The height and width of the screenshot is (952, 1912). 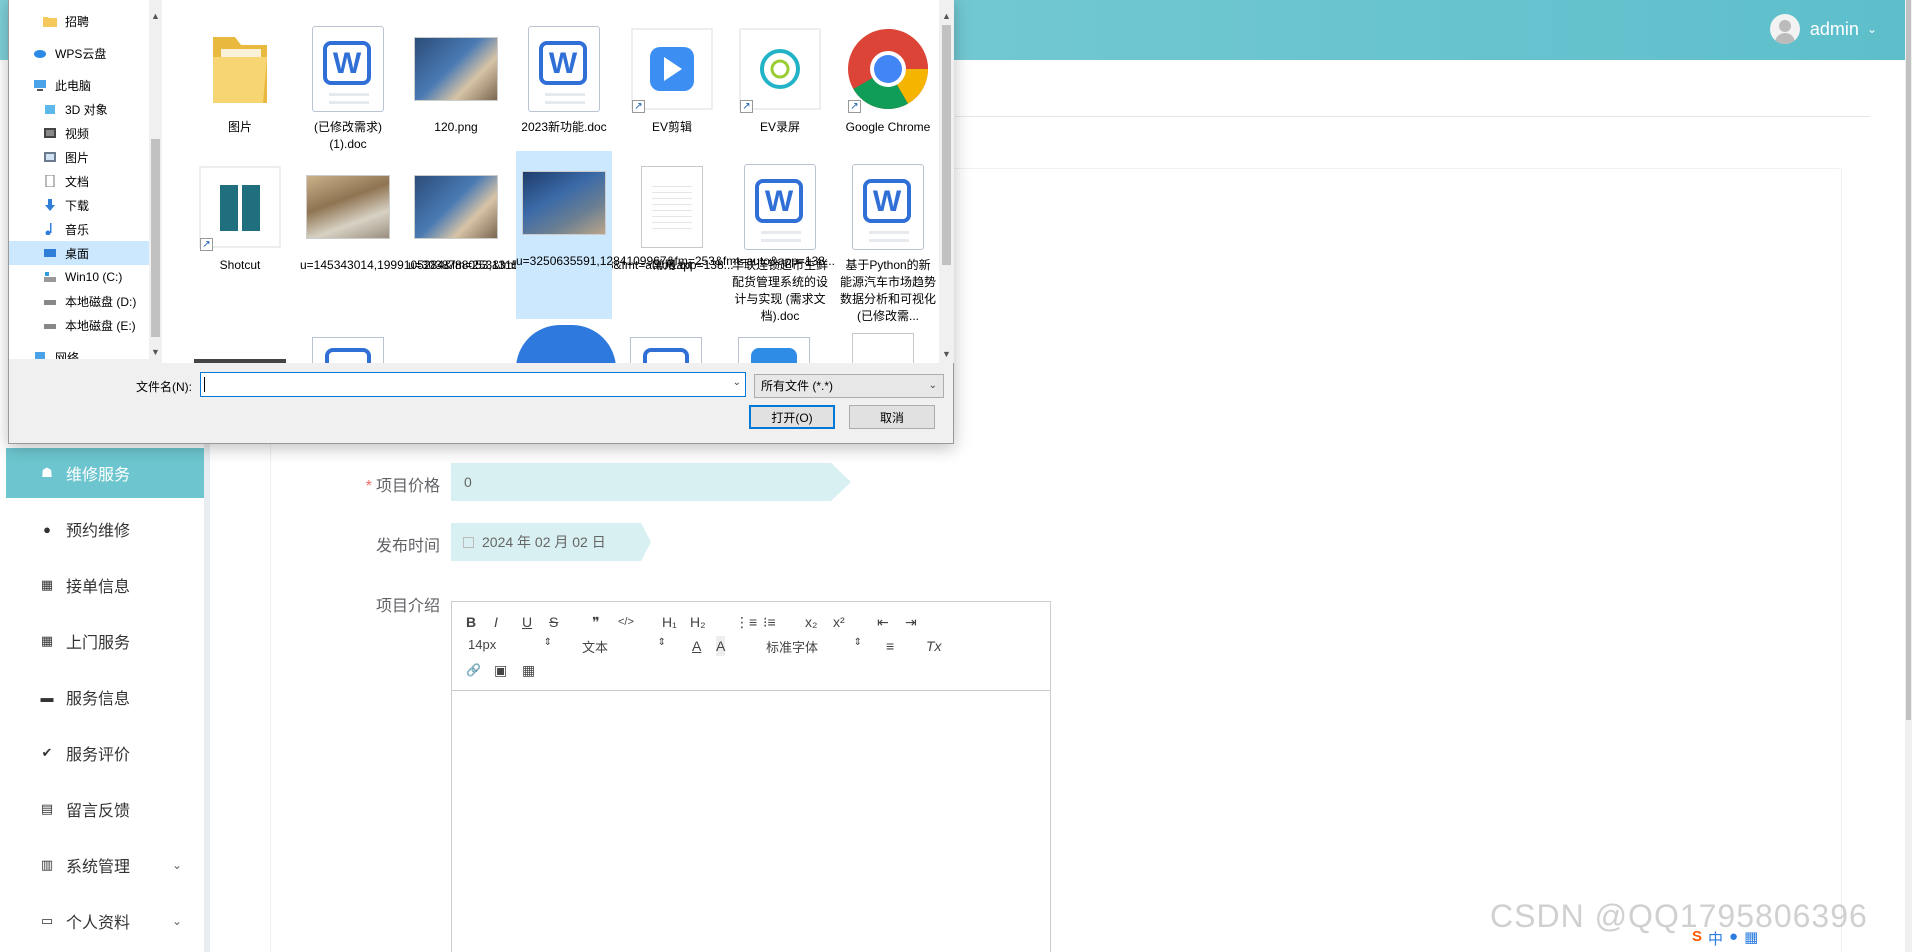 I want to click on page-scrollbar, so click(x=1908, y=476).